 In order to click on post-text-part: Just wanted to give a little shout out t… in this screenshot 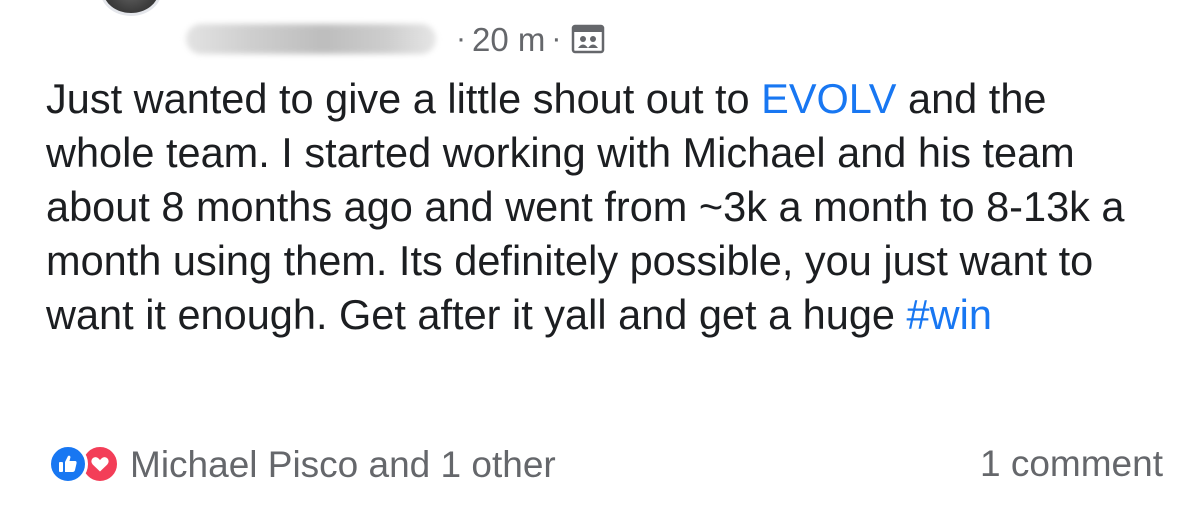, I will do `click(404, 98)`.